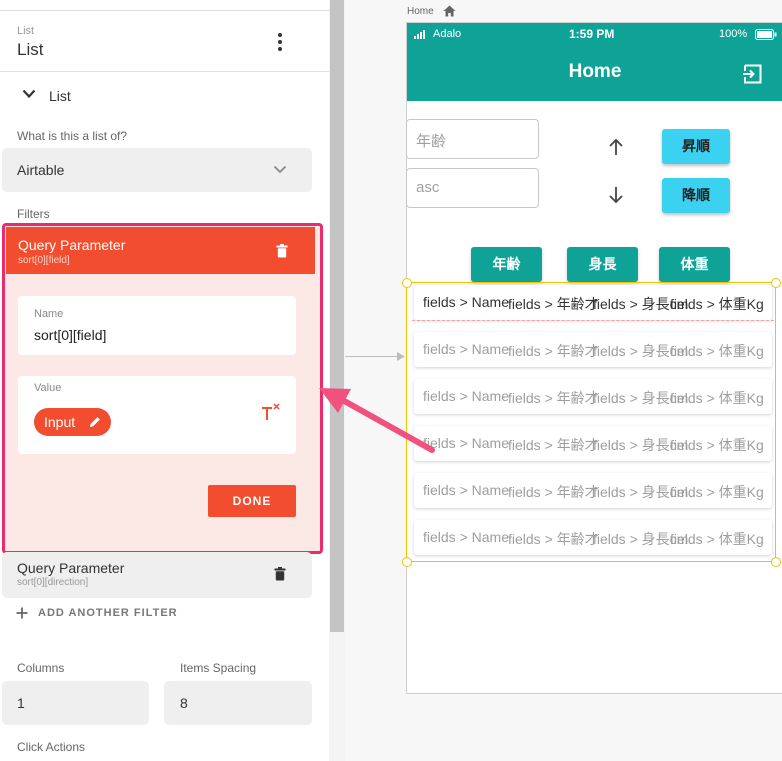 The image size is (782, 761). Describe the element at coordinates (48, 388) in the screenshot. I see `value-label: Value` at that location.